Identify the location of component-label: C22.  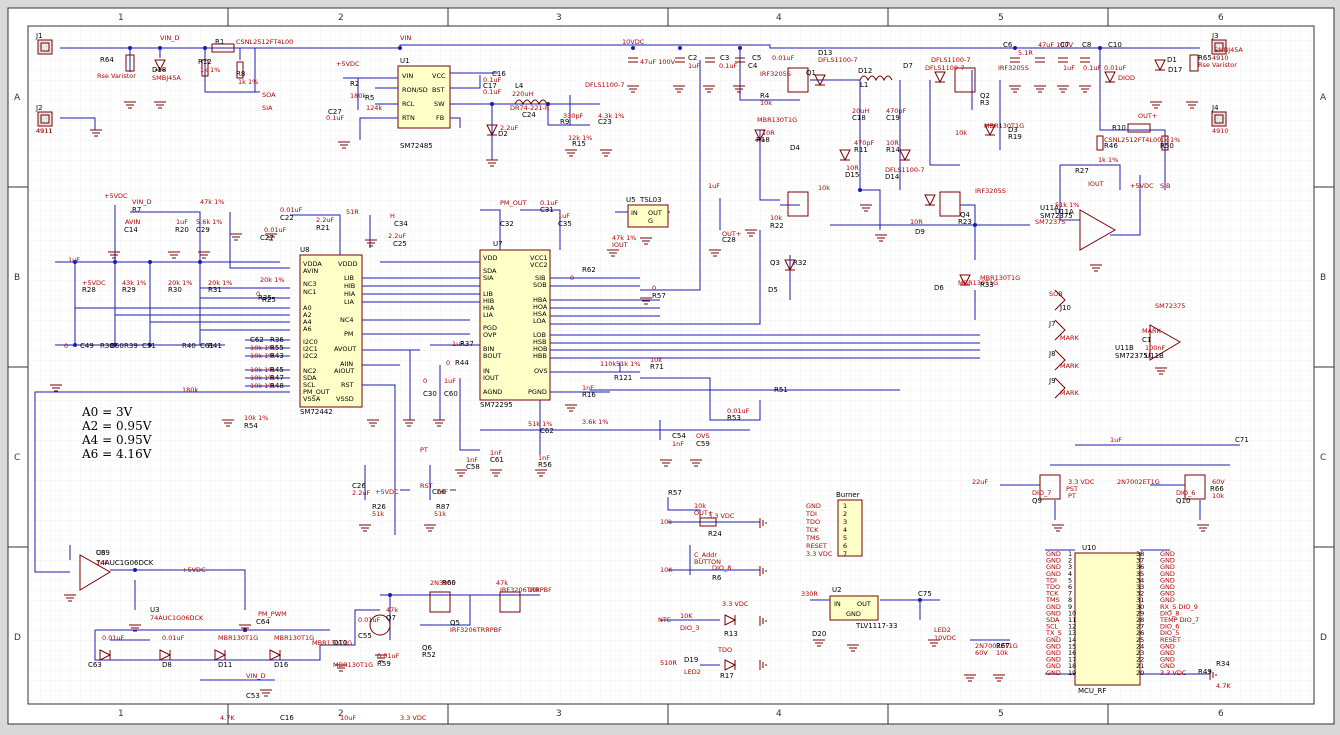
(287, 218).